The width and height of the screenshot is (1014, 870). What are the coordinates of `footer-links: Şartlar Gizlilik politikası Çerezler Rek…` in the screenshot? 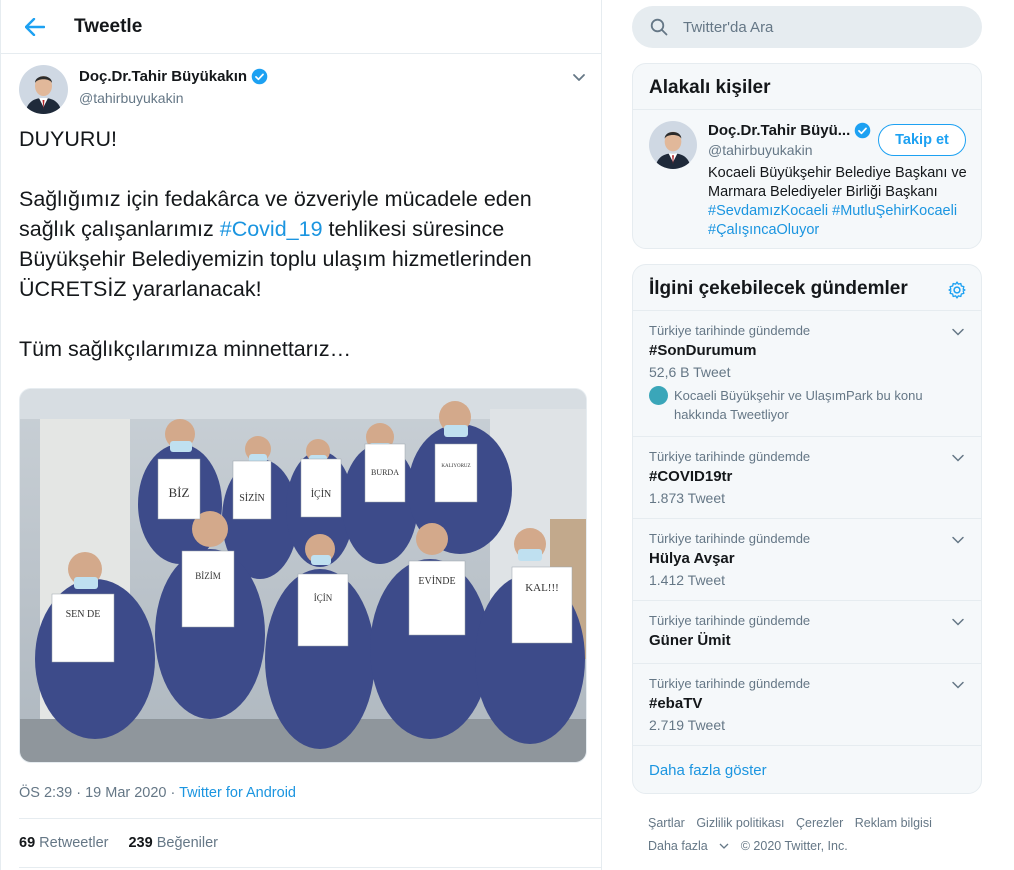 It's located at (808, 835).